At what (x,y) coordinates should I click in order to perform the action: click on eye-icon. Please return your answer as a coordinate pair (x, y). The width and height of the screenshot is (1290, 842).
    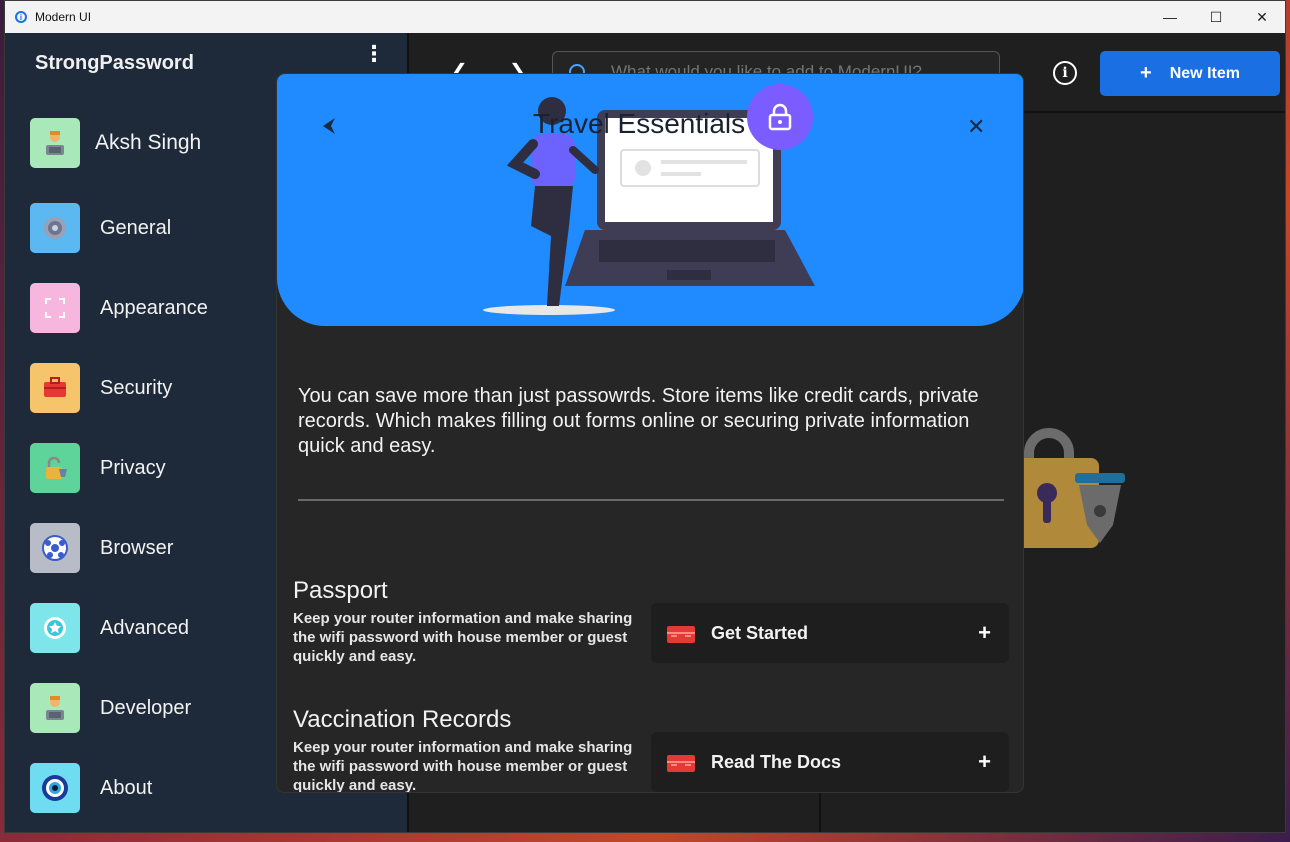
    Looking at the image, I should click on (55, 788).